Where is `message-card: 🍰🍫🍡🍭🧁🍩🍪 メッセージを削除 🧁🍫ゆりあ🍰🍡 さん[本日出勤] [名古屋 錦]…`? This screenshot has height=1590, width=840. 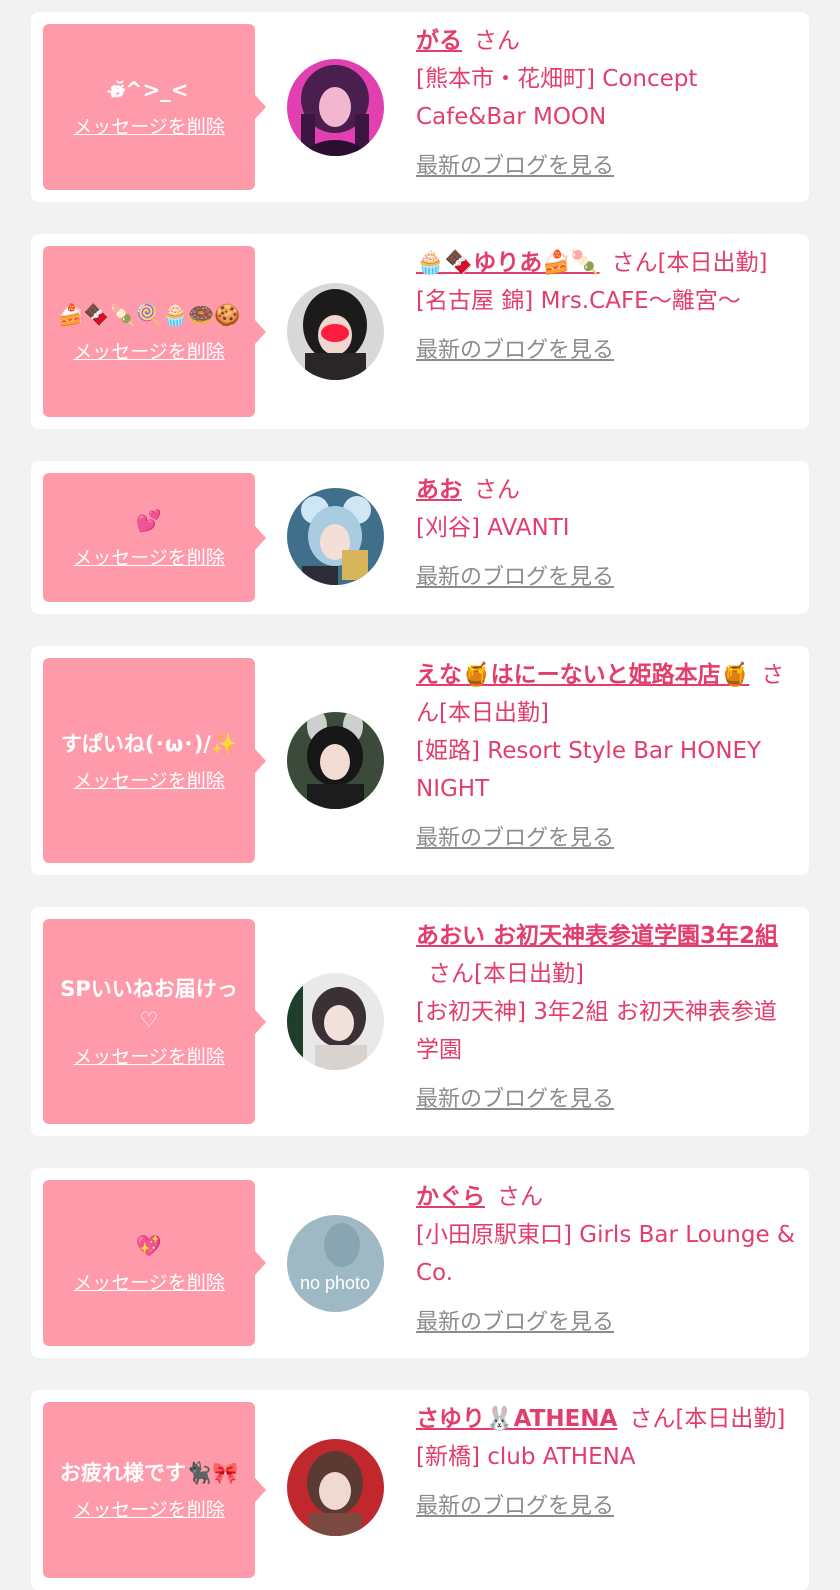
message-card: 🍰🍫🍡🍭🧁🍩🍪 メッセージを削除 🧁🍫ゆりあ🍰🍡 さん[本日出勤] [名古屋 錦]… is located at coordinates (420, 331).